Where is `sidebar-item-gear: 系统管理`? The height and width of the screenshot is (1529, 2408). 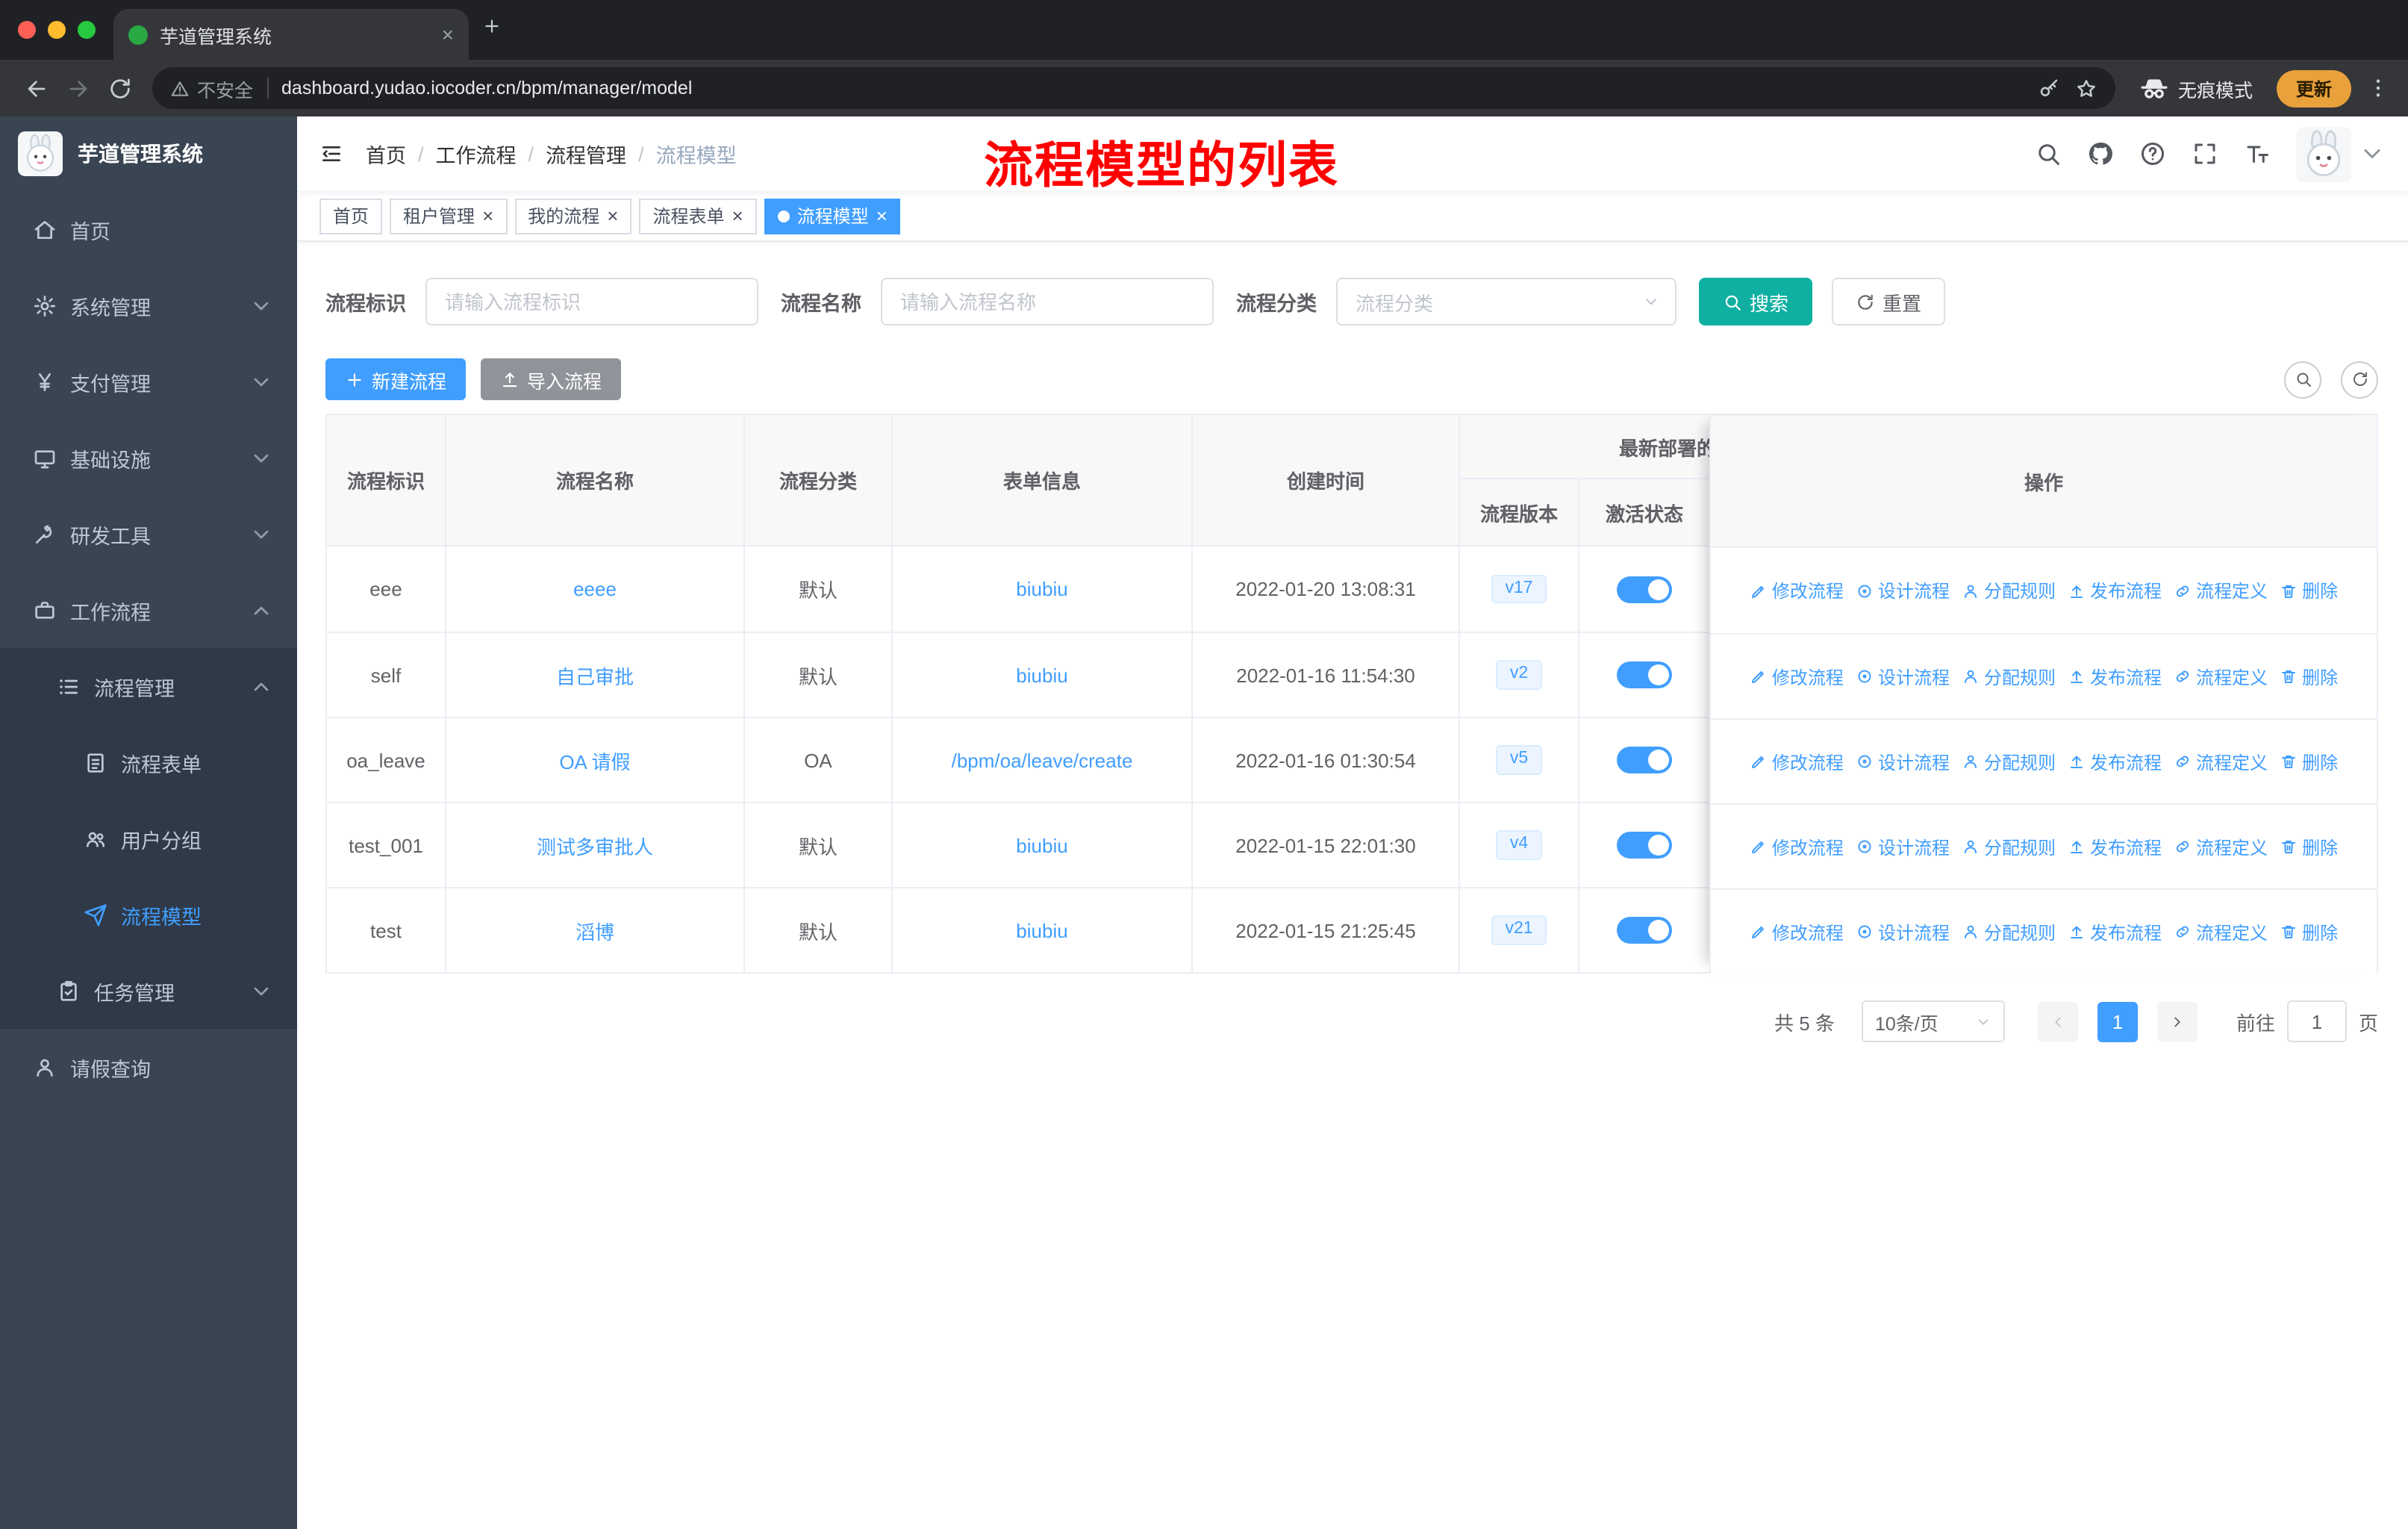 sidebar-item-gear: 系统管理 is located at coordinates (148, 305).